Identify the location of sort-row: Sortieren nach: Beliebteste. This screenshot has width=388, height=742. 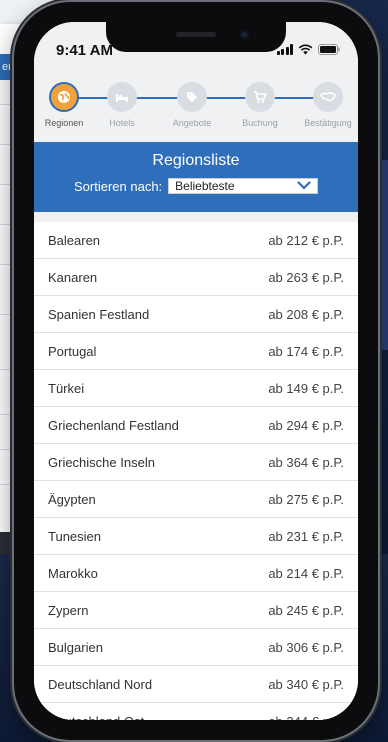
(196, 186).